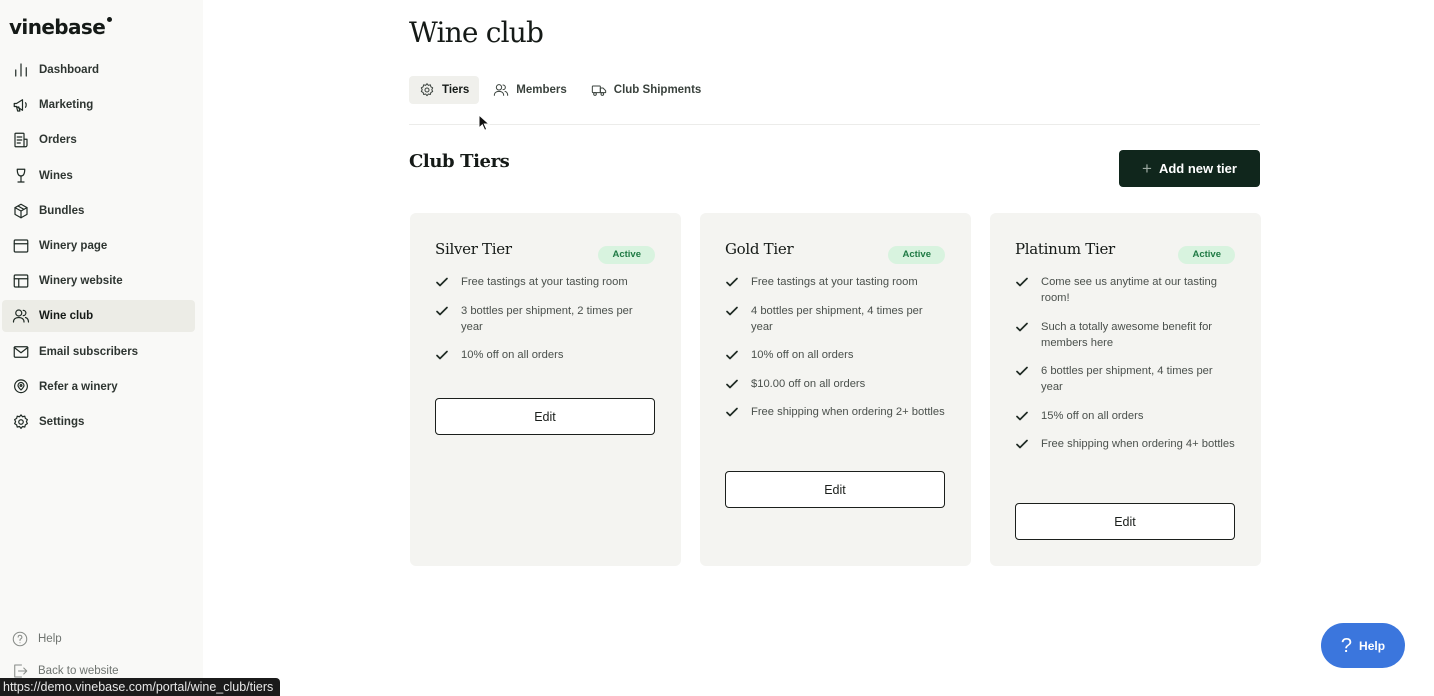 The width and height of the screenshot is (1434, 696). Describe the element at coordinates (1197, 168) in the screenshot. I see `add-new-tier-label: Add new tier` at that location.